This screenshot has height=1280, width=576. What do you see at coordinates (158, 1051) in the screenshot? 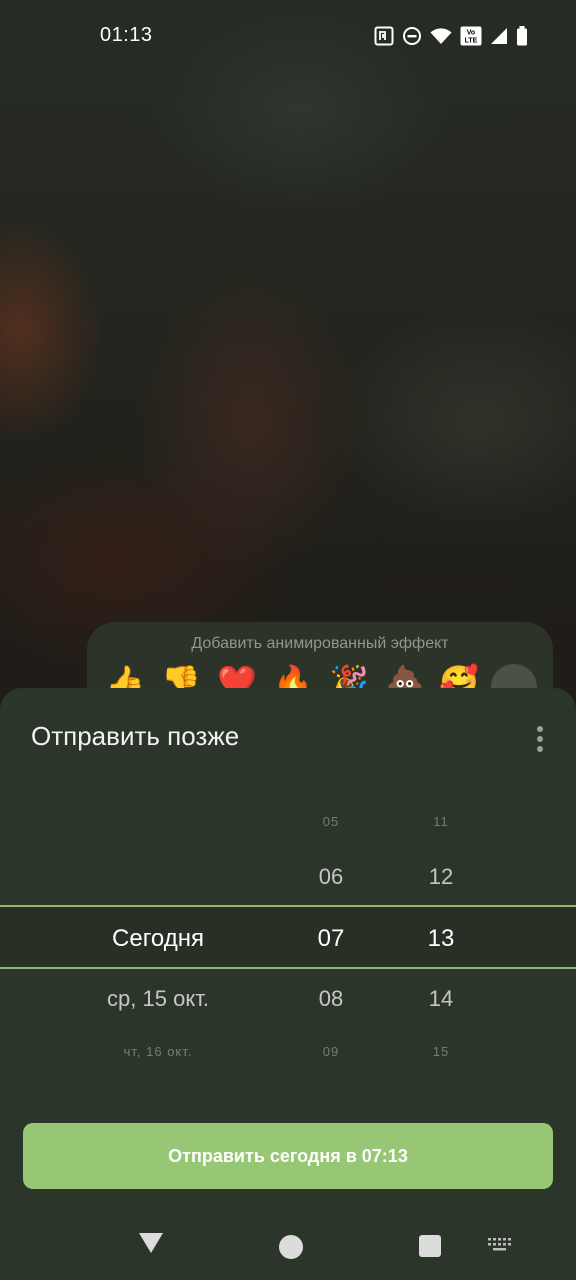
I see `day-option: чт, 16 окт.` at bounding box center [158, 1051].